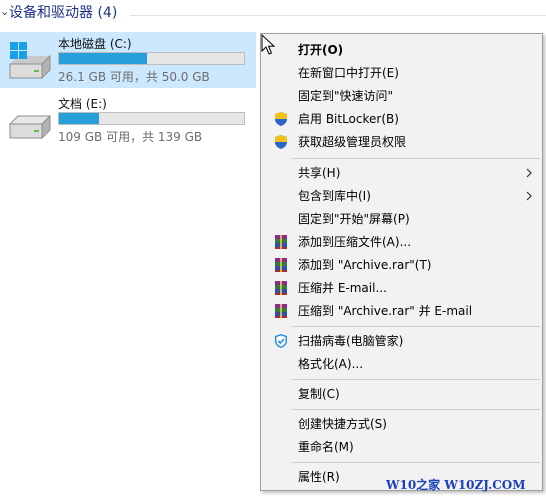  What do you see at coordinates (354, 219) in the screenshot?
I see `menu-item-label: 固定到"开始"屏幕(P)` at bounding box center [354, 219].